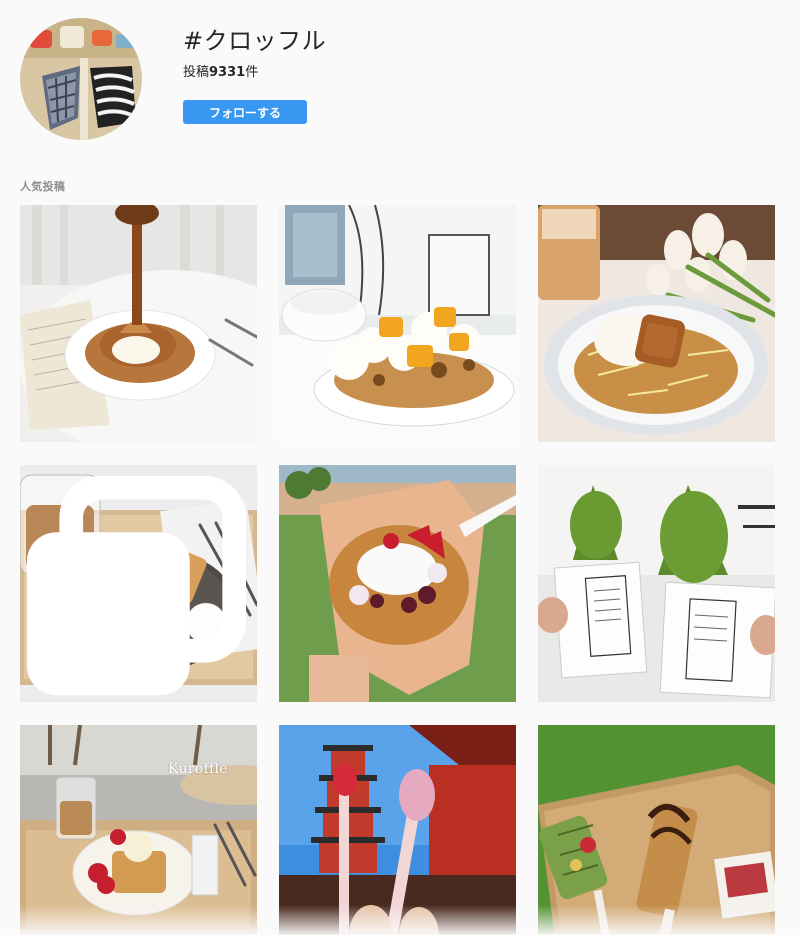 This screenshot has width=800, height=935. I want to click on post-count-number: 9331, so click(227, 72).